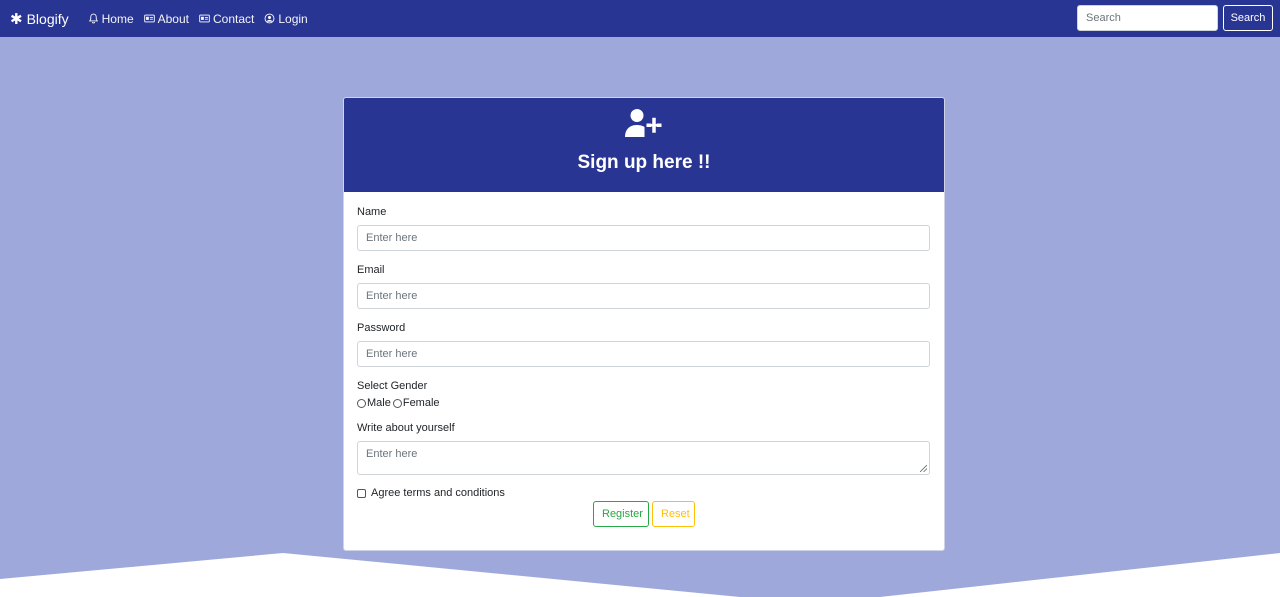 The width and height of the screenshot is (1280, 597). Describe the element at coordinates (644, 403) in the screenshot. I see `gender-options: Male Female` at that location.